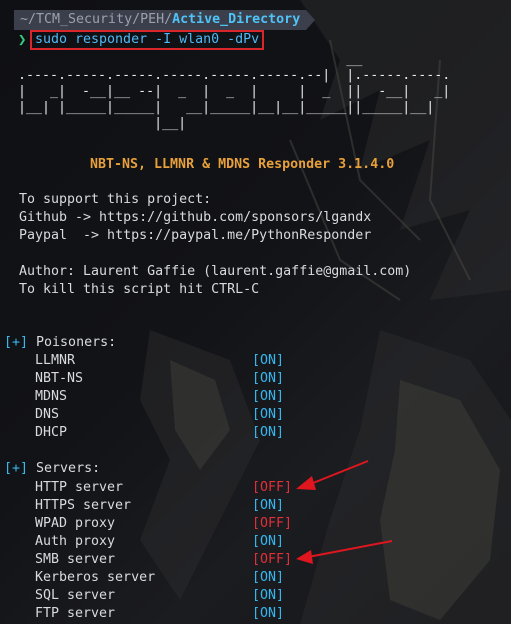  Describe the element at coordinates (75, 559) in the screenshot. I see `server-name: SMB server` at that location.